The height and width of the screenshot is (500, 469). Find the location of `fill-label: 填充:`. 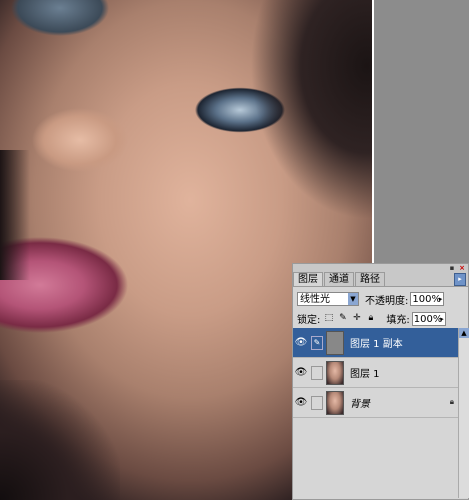

fill-label: 填充: is located at coordinates (398, 320).